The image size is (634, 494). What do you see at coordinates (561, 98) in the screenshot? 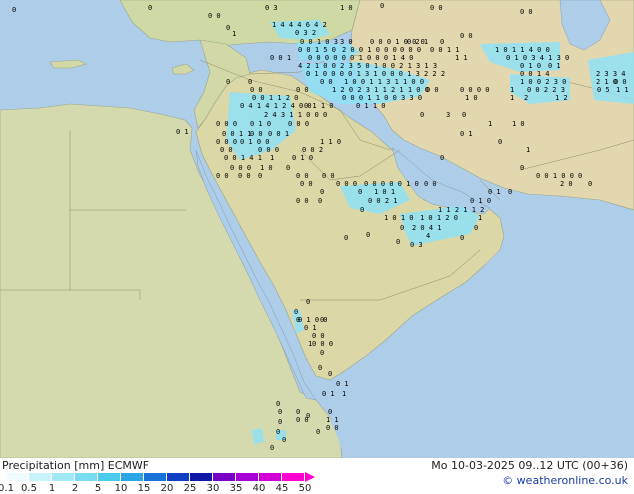
I see `precip-value-label: 1 2` at bounding box center [561, 98].